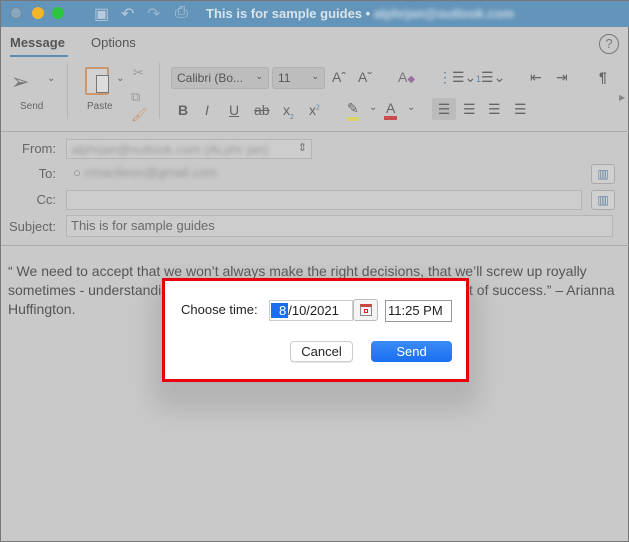 The image size is (629, 542). What do you see at coordinates (469, 109) in the screenshot?
I see `align-center-icon: ☰` at bounding box center [469, 109].